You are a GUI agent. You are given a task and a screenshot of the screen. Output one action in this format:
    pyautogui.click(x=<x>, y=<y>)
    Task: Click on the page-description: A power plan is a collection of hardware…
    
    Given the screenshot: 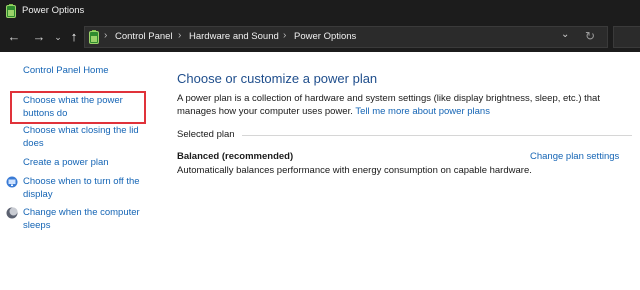 What is the action you would take?
    pyautogui.click(x=397, y=105)
    